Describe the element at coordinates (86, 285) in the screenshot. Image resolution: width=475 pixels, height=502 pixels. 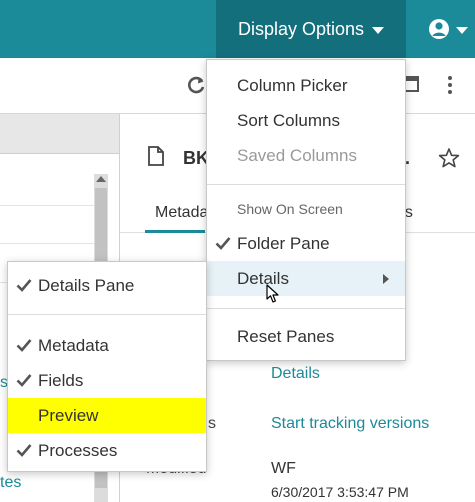
I see `menu-item-label: Details Pane` at that location.